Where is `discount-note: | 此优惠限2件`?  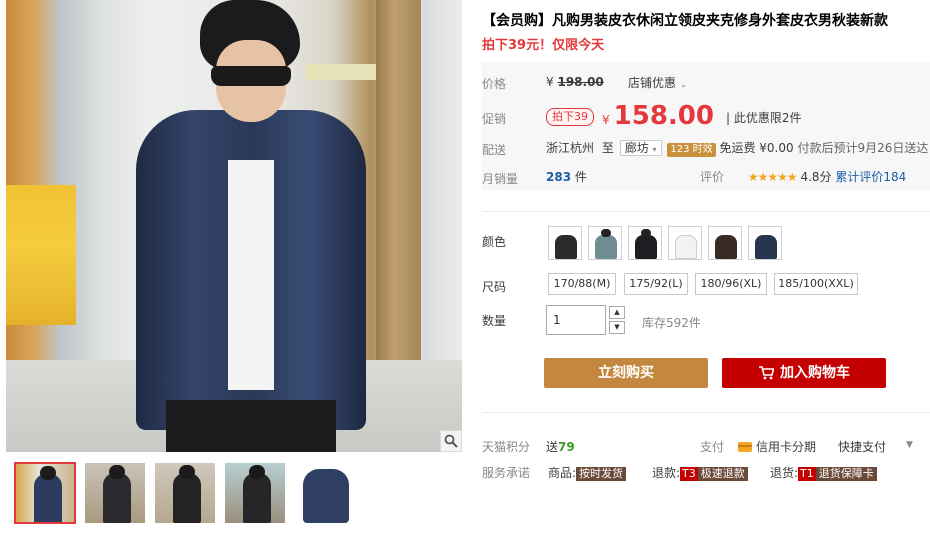 discount-note: | 此优惠限2件 is located at coordinates (764, 118).